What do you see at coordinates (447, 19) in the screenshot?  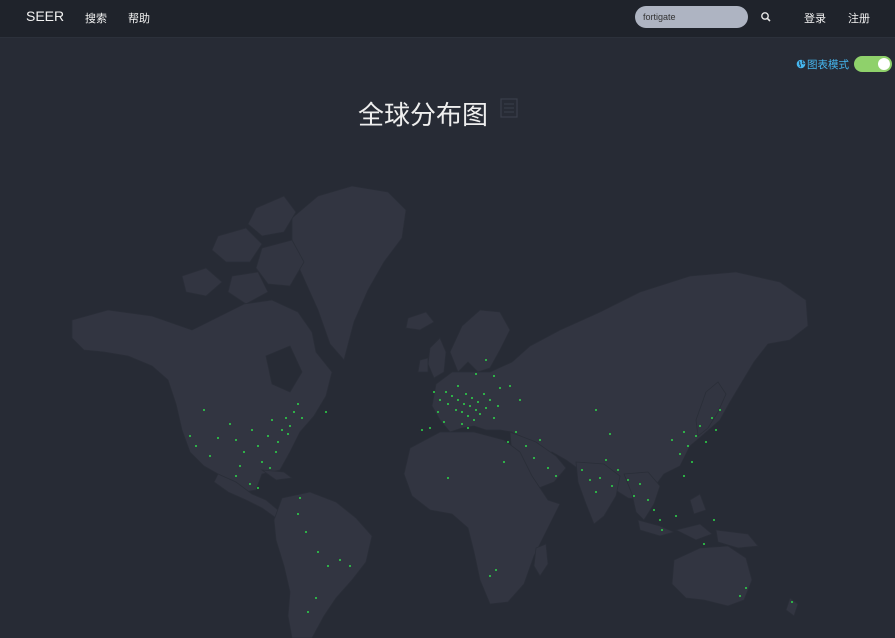 I see `top-navbar: SEER 搜索 帮助 登录 注册` at bounding box center [447, 19].